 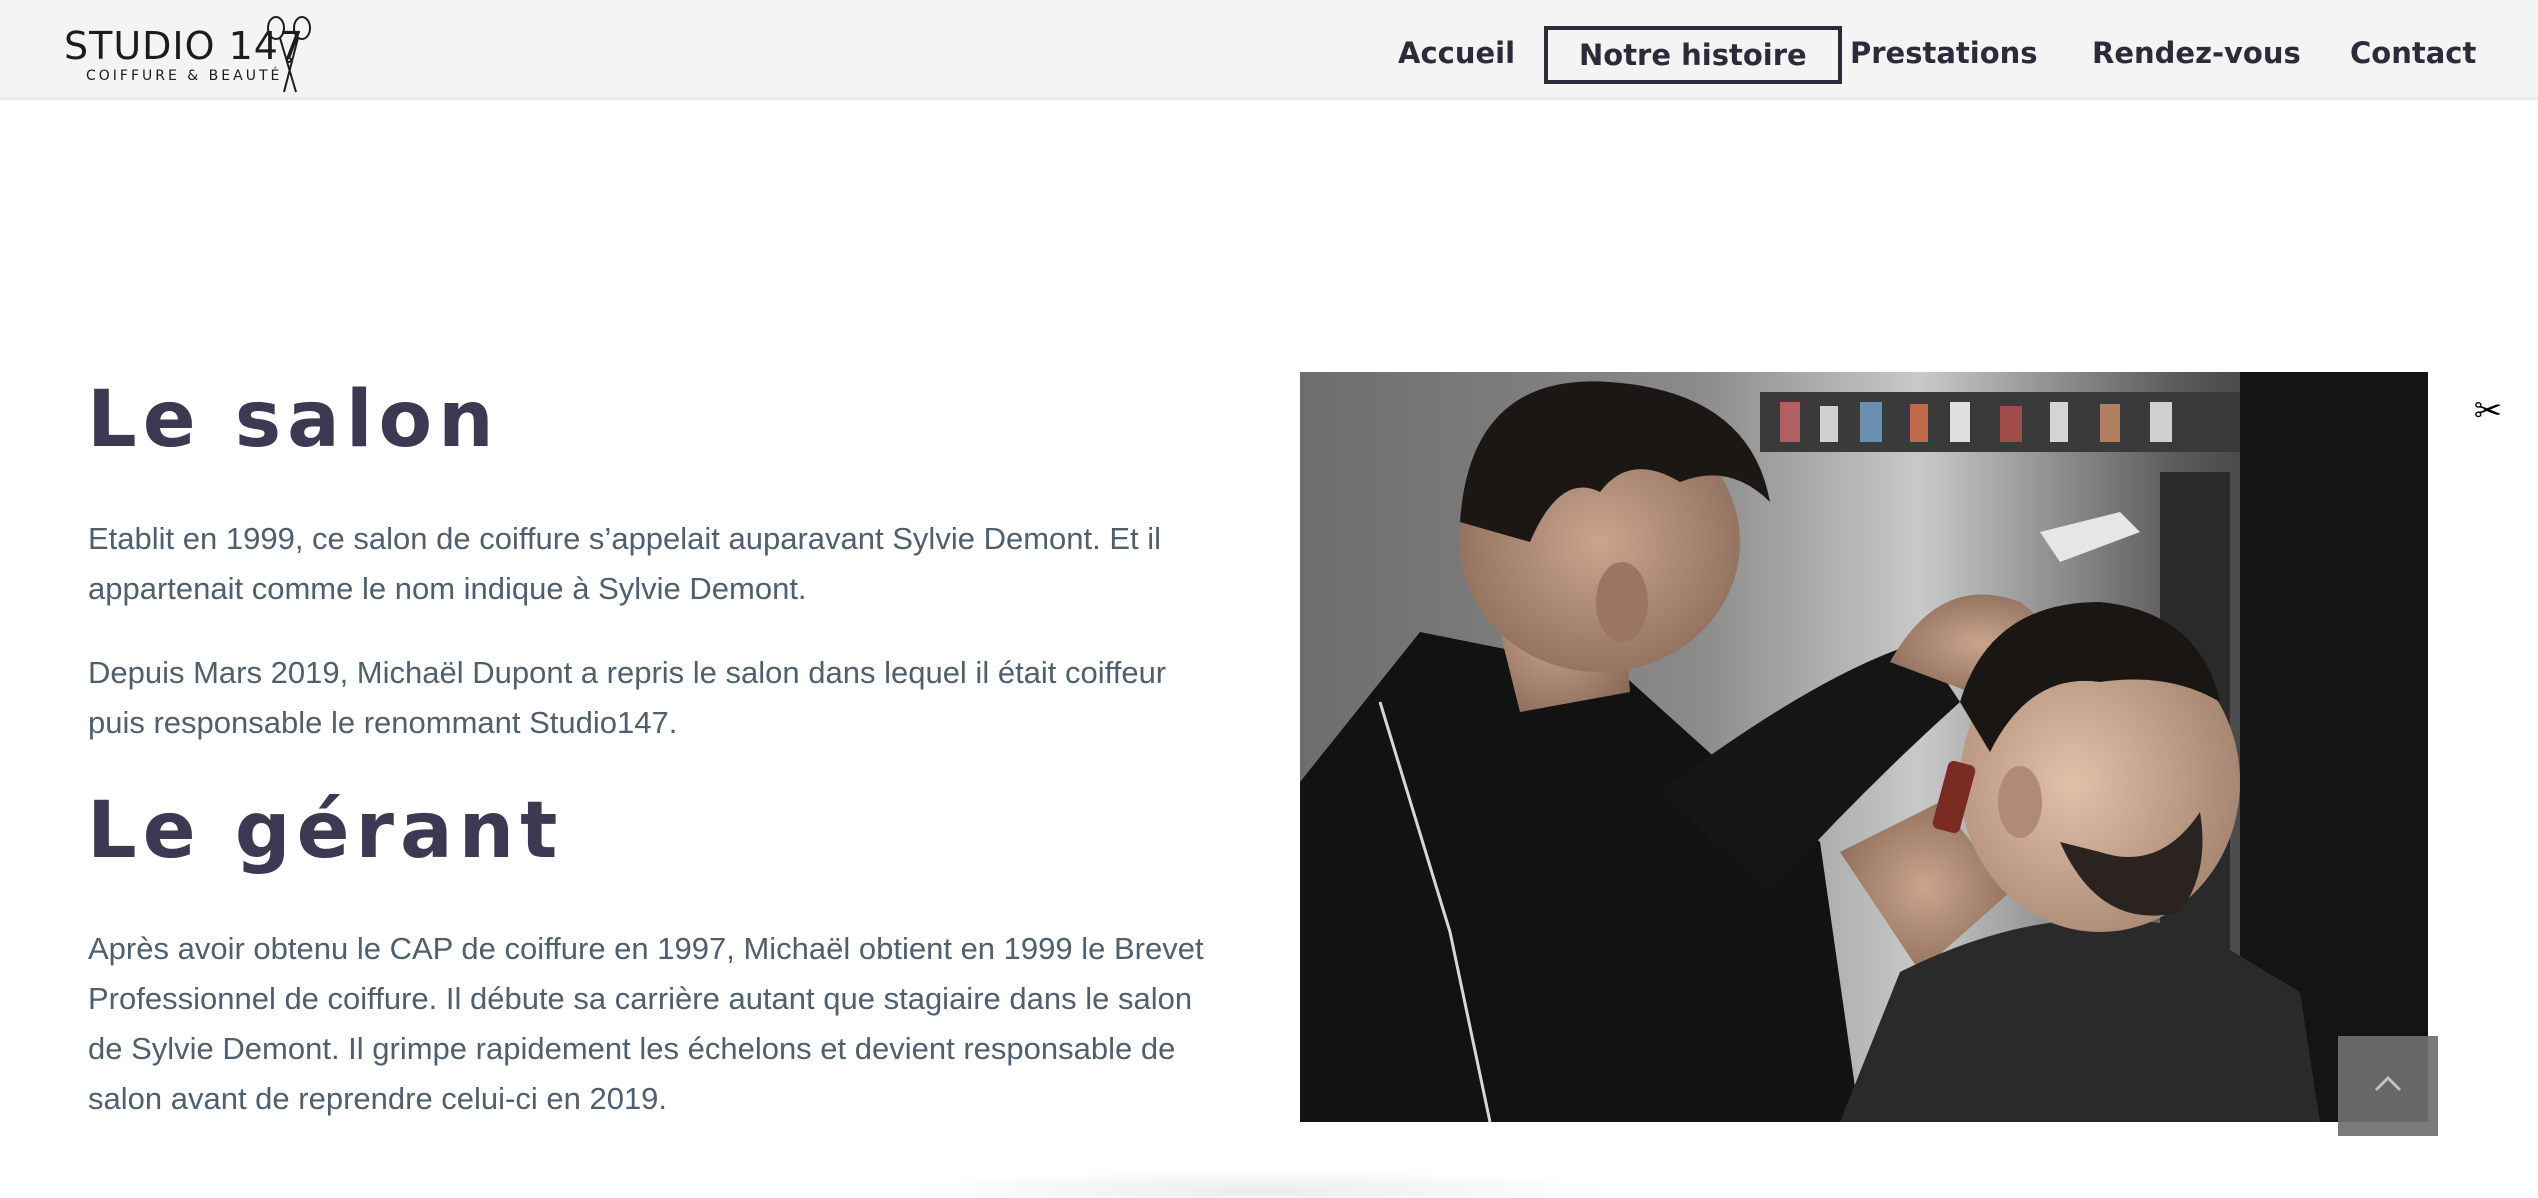 What do you see at coordinates (293, 420) in the screenshot?
I see `salon-heading: Le salon` at bounding box center [293, 420].